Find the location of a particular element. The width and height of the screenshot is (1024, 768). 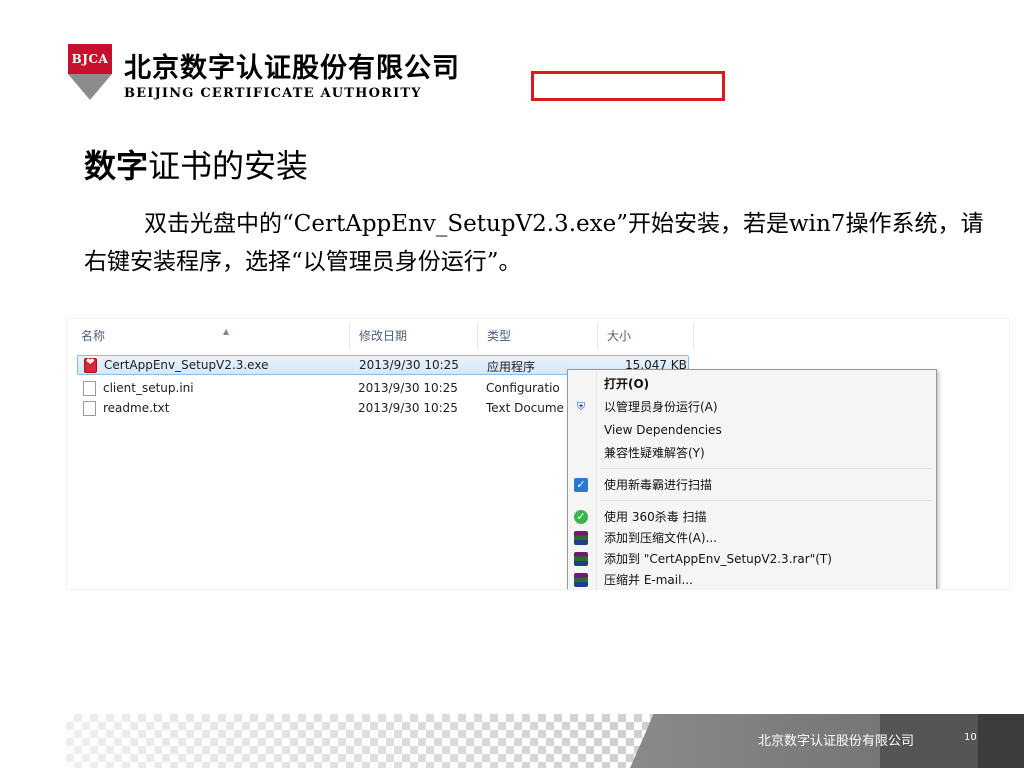

menu-item-view-dependencies: View Dependencies is located at coordinates (663, 430).